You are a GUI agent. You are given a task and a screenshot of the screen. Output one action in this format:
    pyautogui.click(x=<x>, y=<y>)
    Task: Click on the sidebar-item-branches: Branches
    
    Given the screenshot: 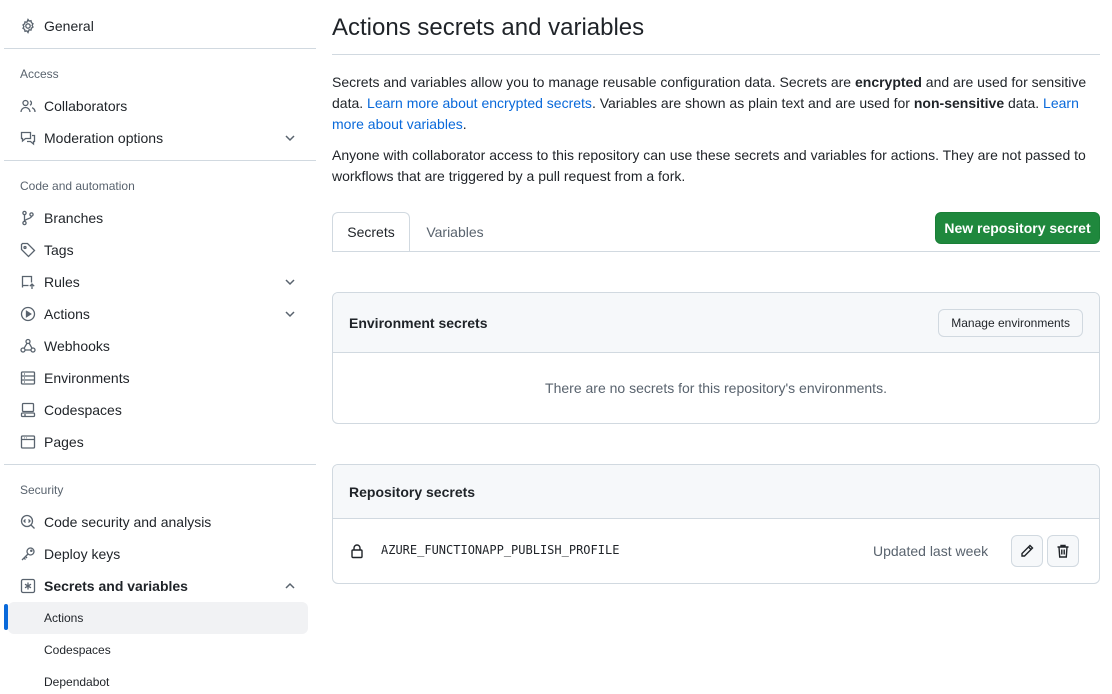 What is the action you would take?
    pyautogui.click(x=158, y=218)
    